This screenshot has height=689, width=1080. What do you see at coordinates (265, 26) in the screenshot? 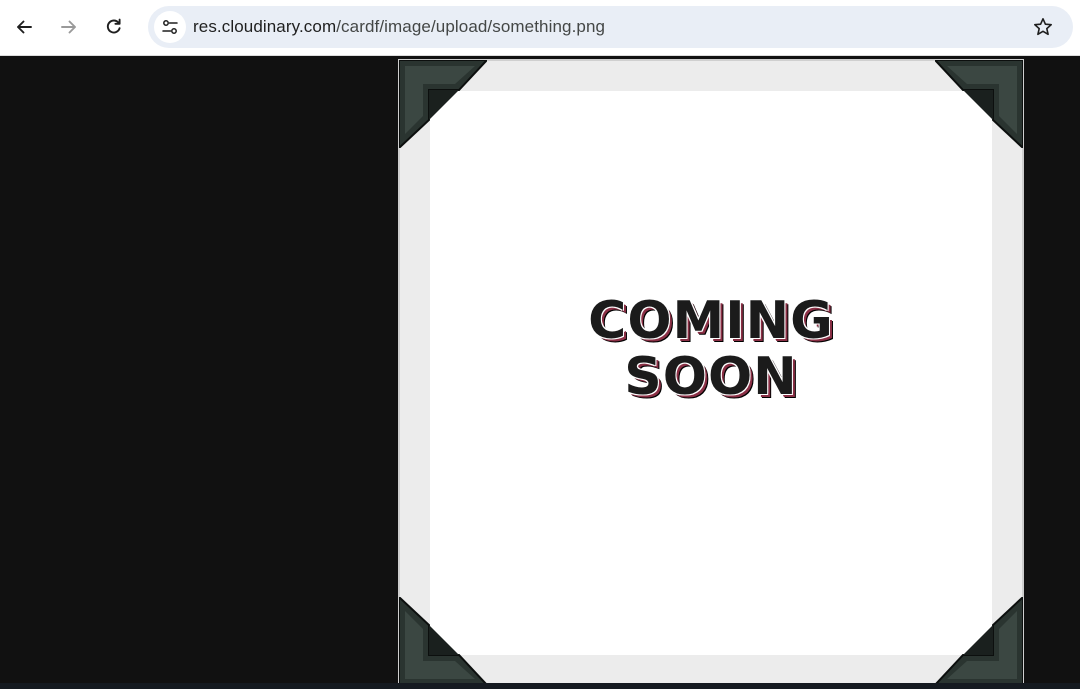
I see `url-host: res.cloudinary.com` at bounding box center [265, 26].